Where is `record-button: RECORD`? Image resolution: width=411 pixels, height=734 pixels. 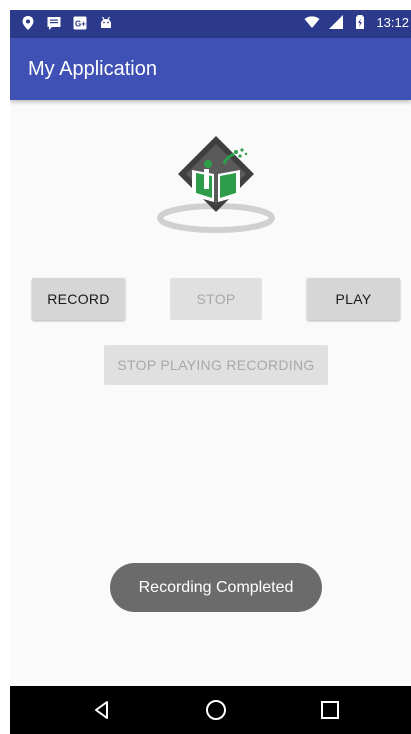 record-button: RECORD is located at coordinates (78, 299).